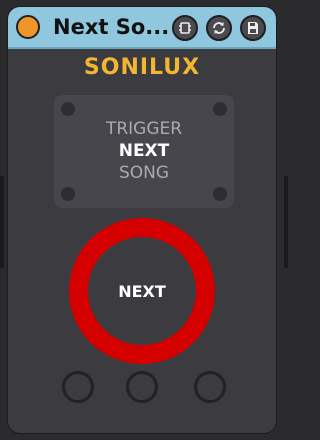 This screenshot has height=440, width=320. I want to click on device-icon, so click(185, 28).